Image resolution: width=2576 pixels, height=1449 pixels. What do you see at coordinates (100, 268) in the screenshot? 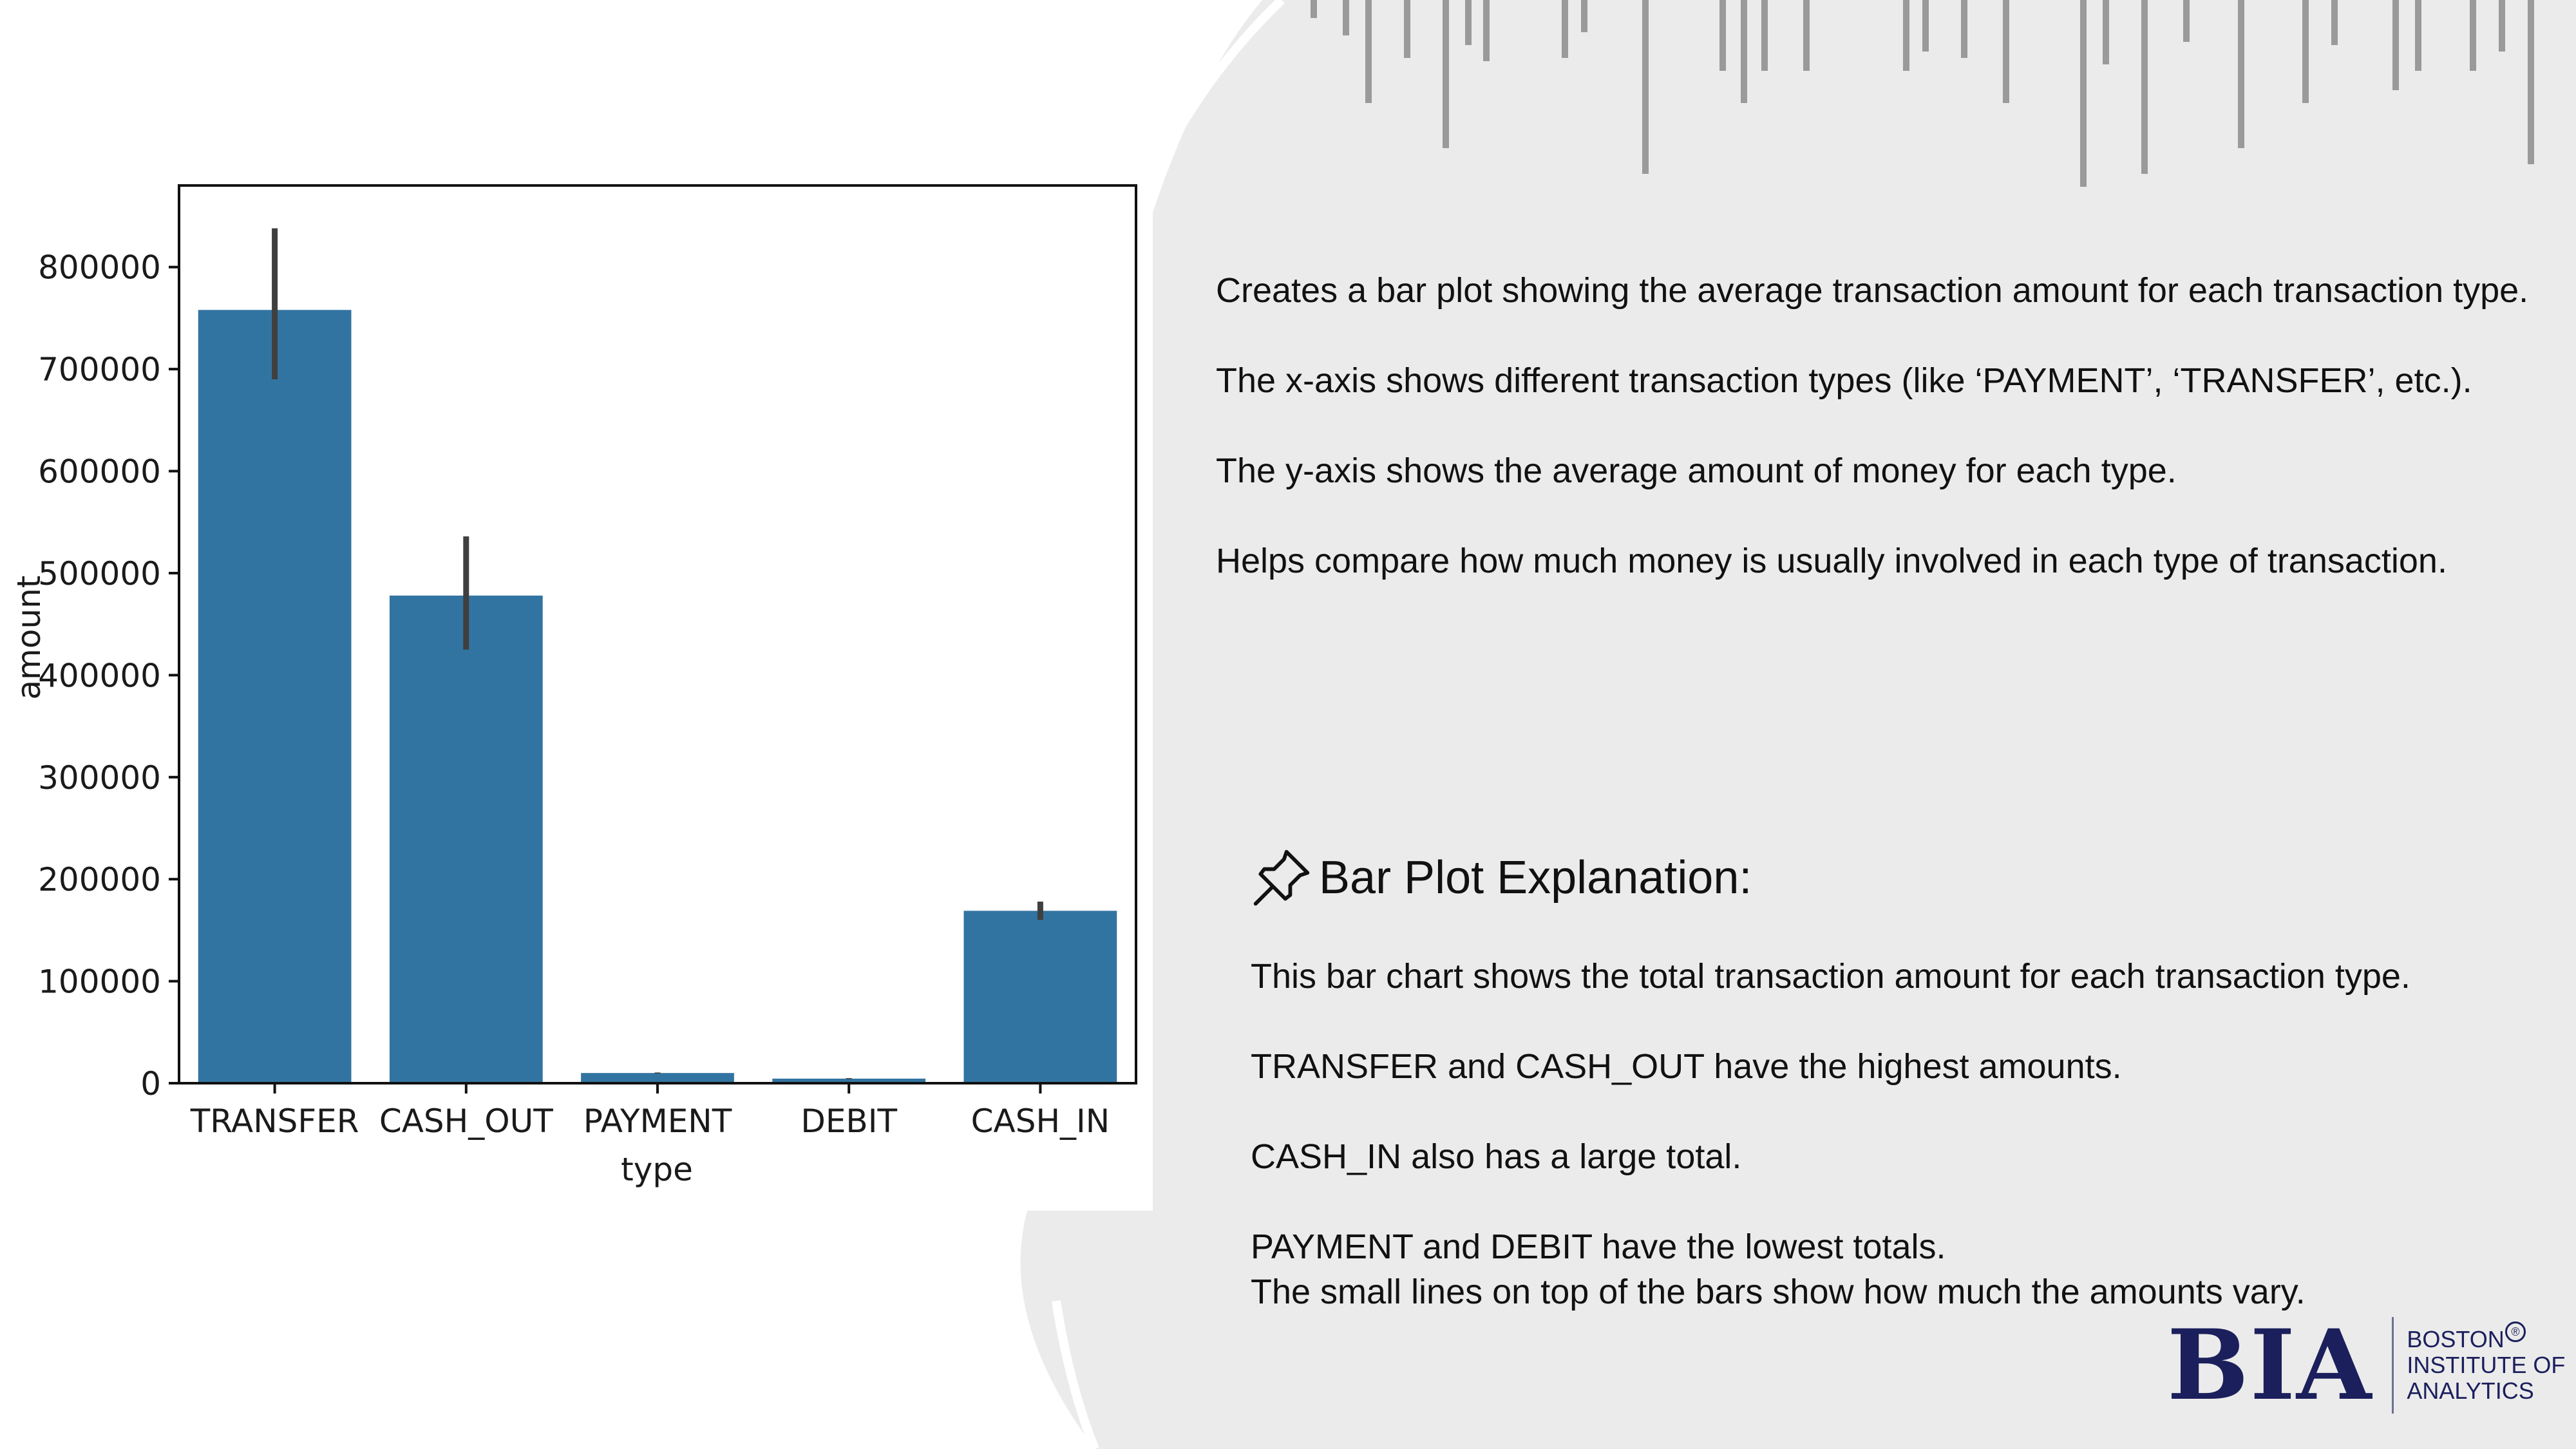
I see `y-tick-label: 800000` at bounding box center [100, 268].